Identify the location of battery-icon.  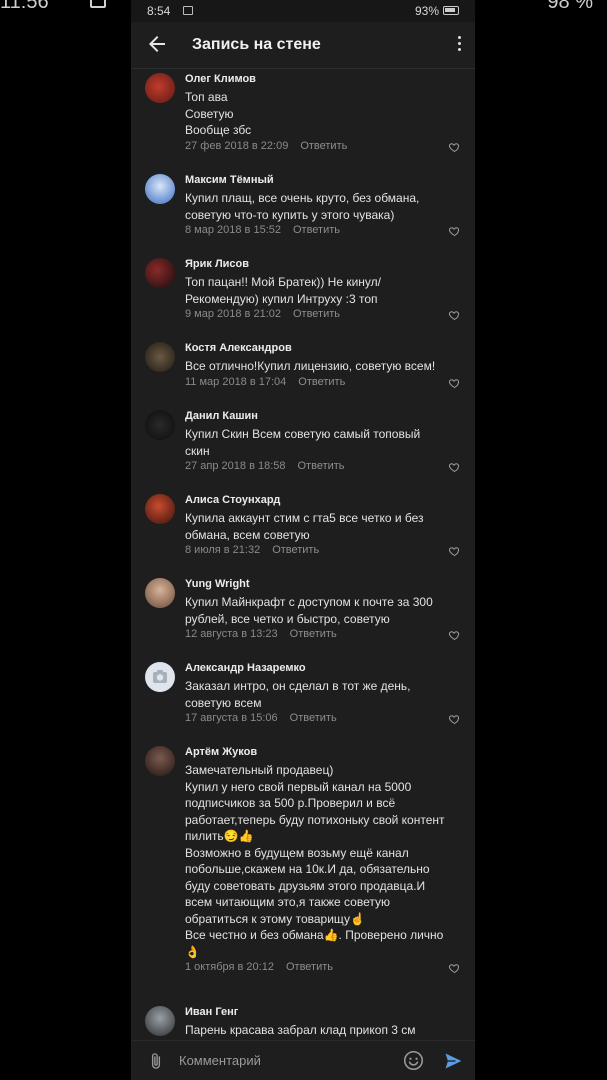
(451, 10).